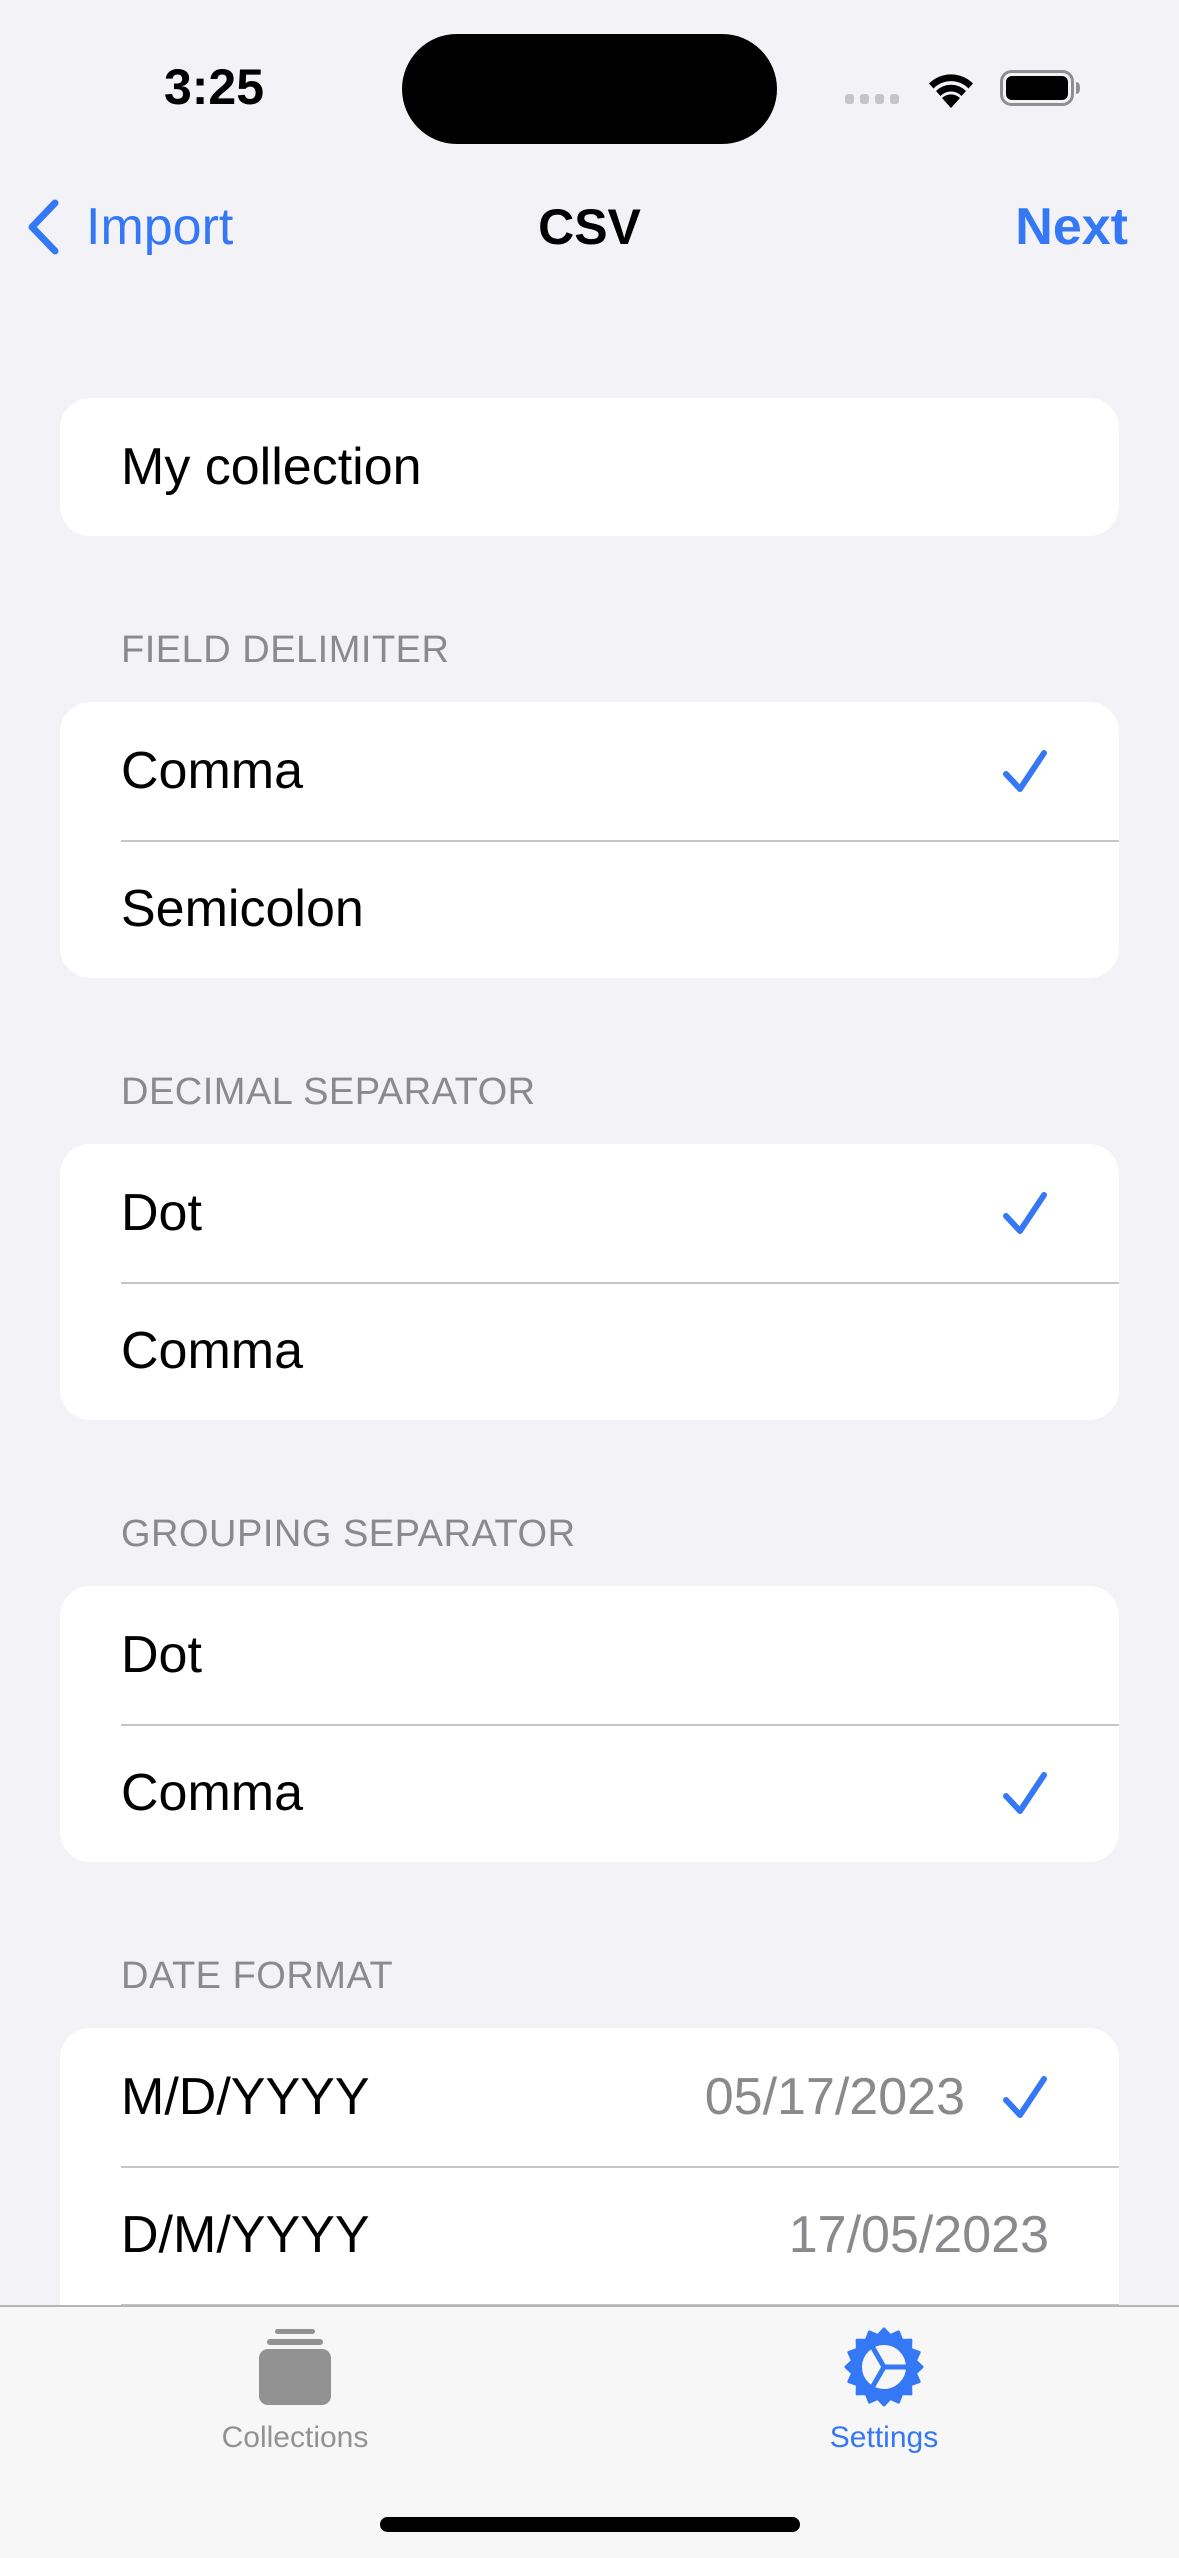 This screenshot has height=2558, width=1179. What do you see at coordinates (884, 2437) in the screenshot?
I see `tab-label: Settings` at bounding box center [884, 2437].